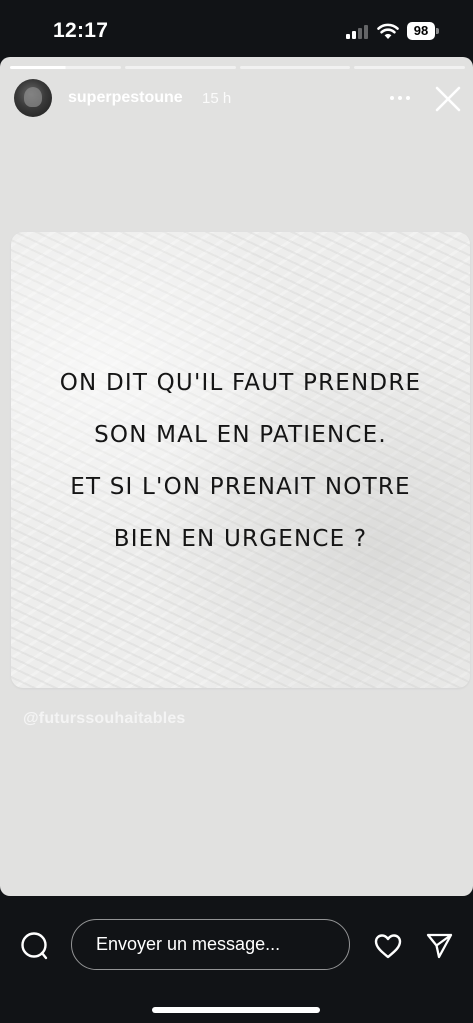 The width and height of the screenshot is (473, 1023). Describe the element at coordinates (236, 29) in the screenshot. I see `status-bar: 12:17 98` at that location.